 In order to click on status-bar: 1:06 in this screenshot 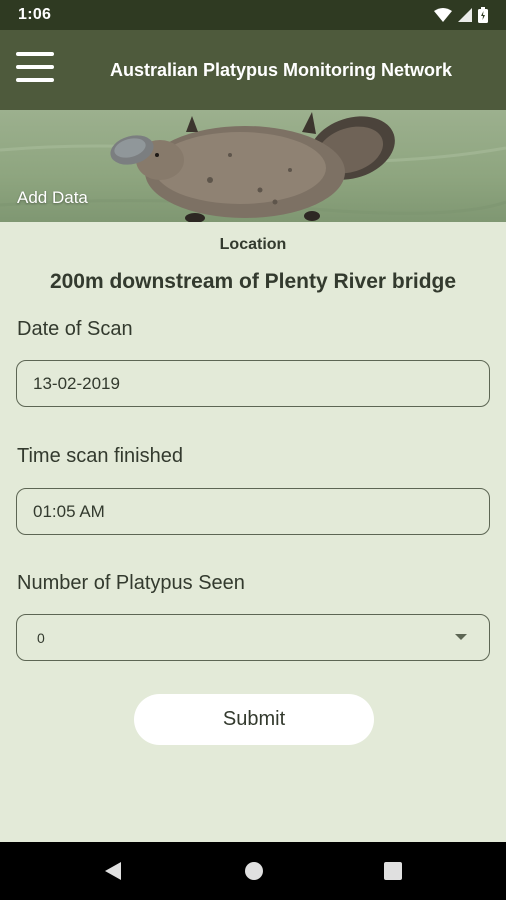, I will do `click(253, 15)`.